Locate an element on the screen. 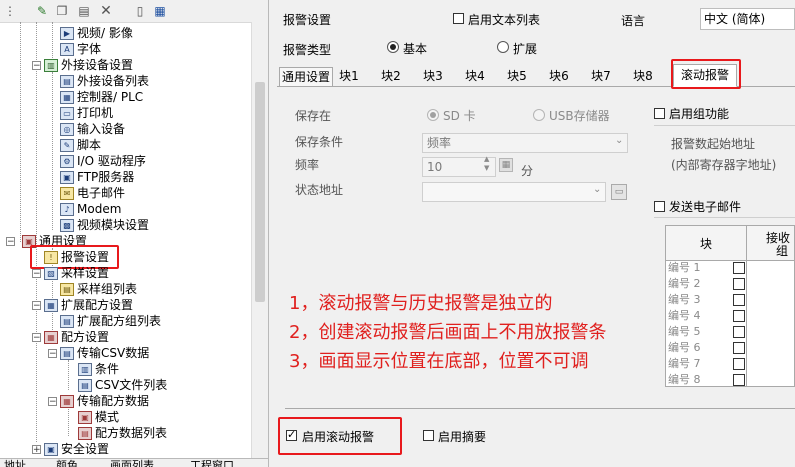  table-row: 编号 4 is located at coordinates (684, 315).